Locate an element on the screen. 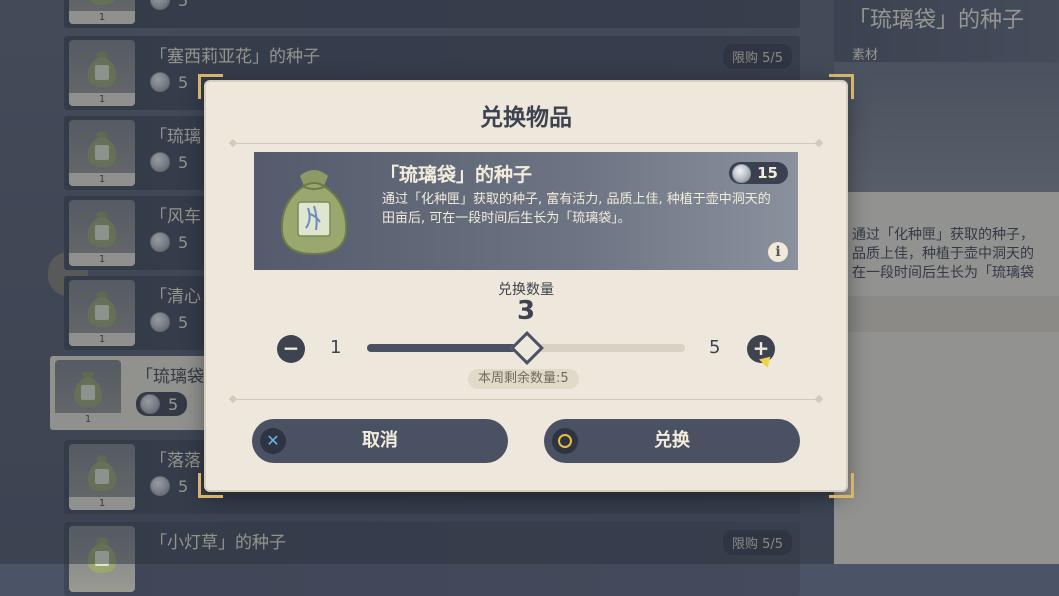  item-cost-badge: 15 is located at coordinates (758, 173).